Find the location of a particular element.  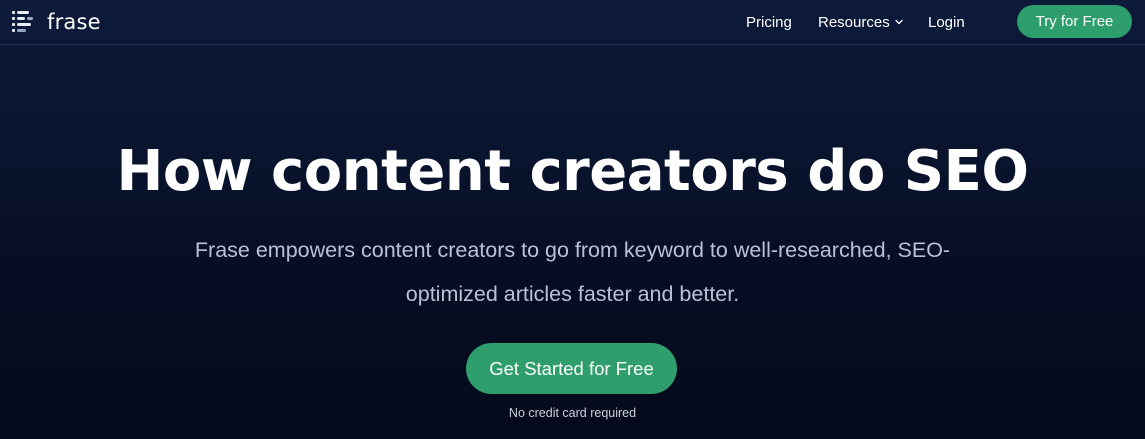

nav-link-resources: Resources is located at coordinates (861, 22).